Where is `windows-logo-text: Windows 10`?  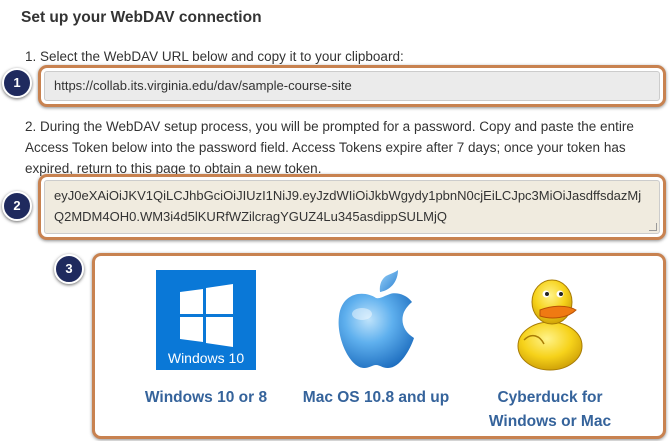
windows-logo-text: Windows 10 is located at coordinates (206, 358).